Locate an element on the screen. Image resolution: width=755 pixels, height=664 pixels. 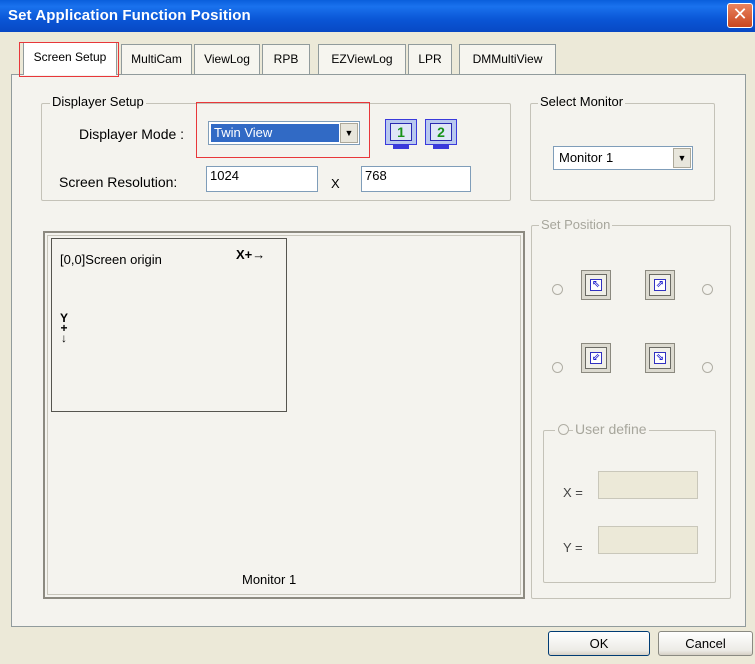
tab-lpr: LPR is located at coordinates (430, 59).